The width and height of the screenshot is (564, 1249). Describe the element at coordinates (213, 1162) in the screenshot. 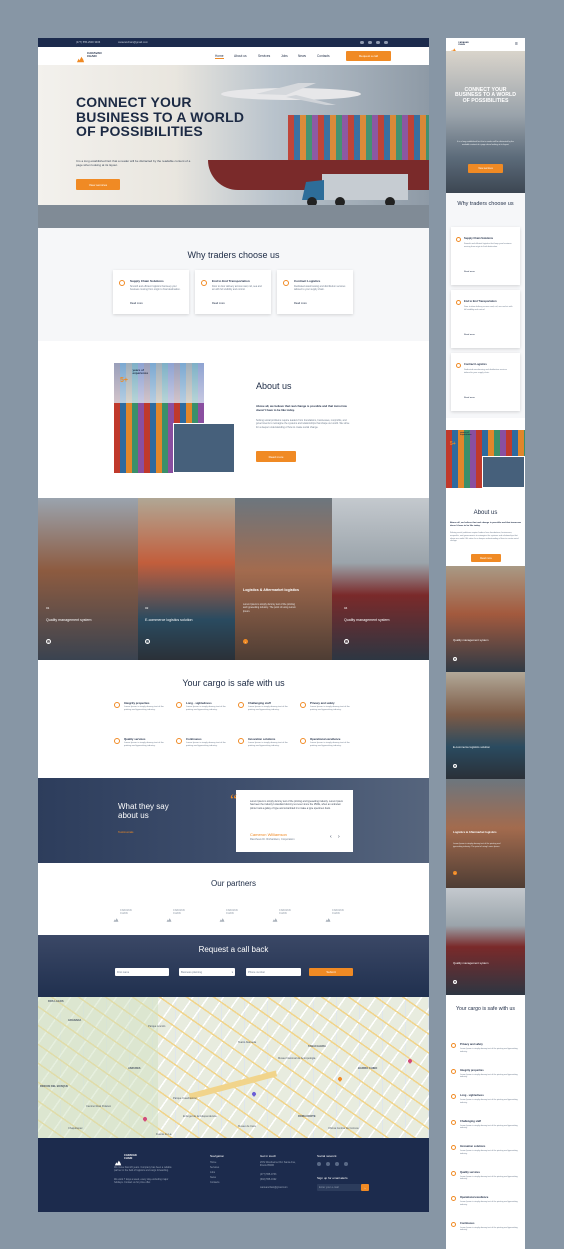

I see `footer-nav-item: Home` at that location.